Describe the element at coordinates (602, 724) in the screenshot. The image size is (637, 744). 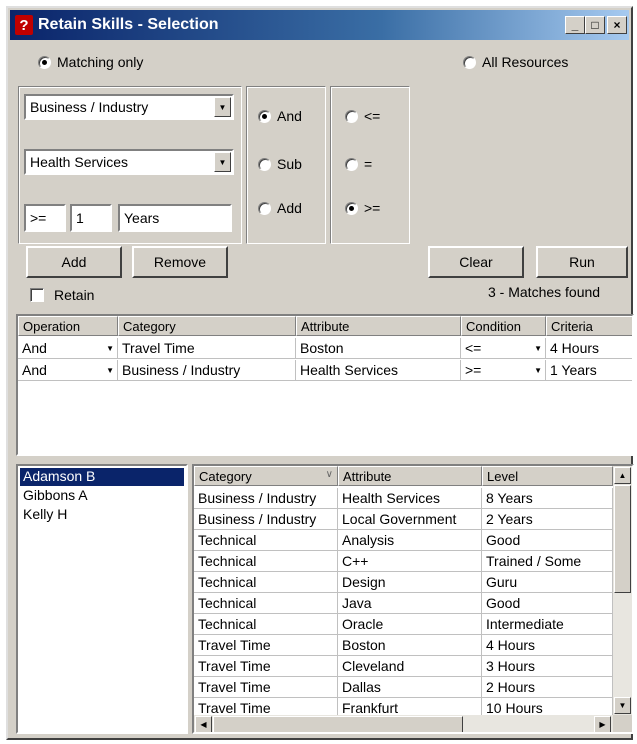
I see `scroll-right-icon: ▶` at that location.